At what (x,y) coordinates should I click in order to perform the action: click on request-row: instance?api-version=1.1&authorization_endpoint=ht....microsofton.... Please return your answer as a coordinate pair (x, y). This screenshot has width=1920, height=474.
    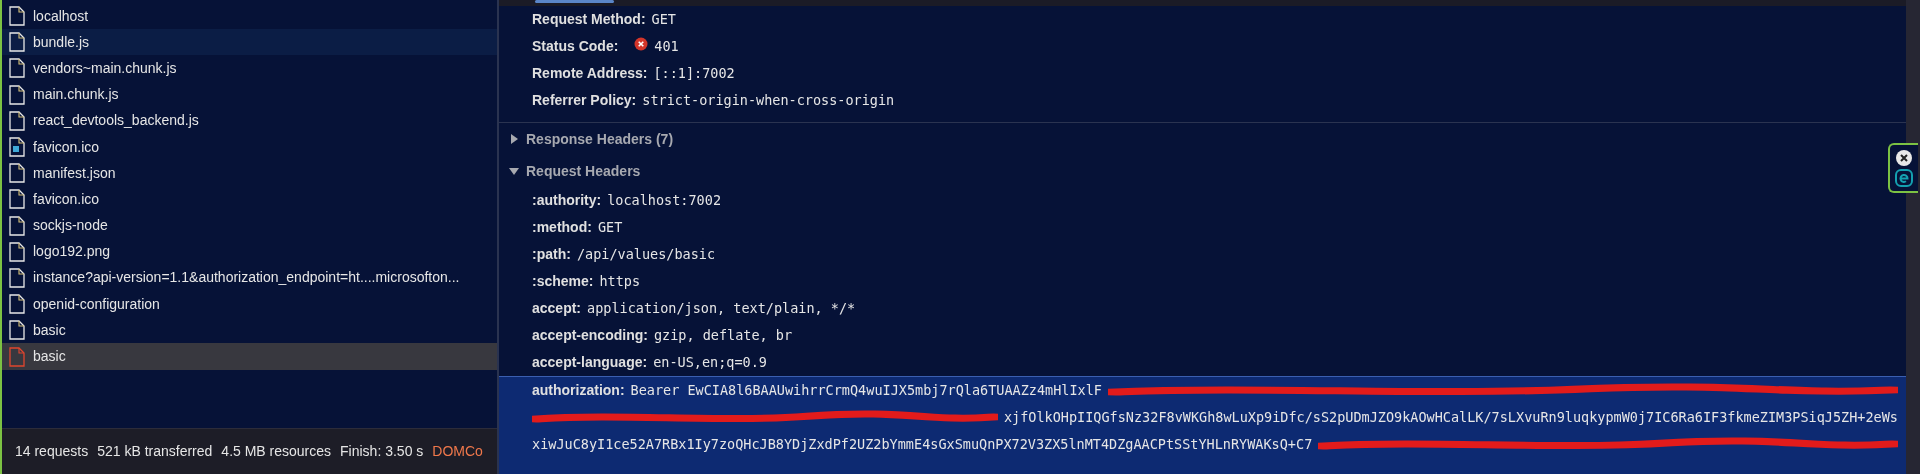
    Looking at the image, I should click on (249, 278).